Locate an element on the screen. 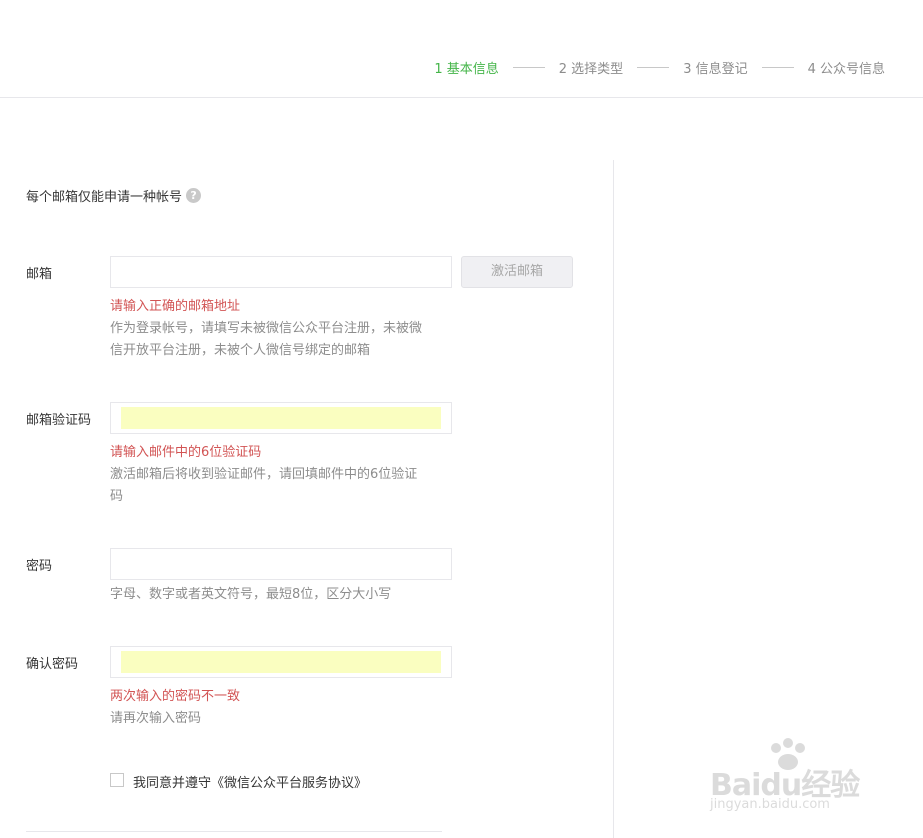  agree-checkbox is located at coordinates (117, 780).